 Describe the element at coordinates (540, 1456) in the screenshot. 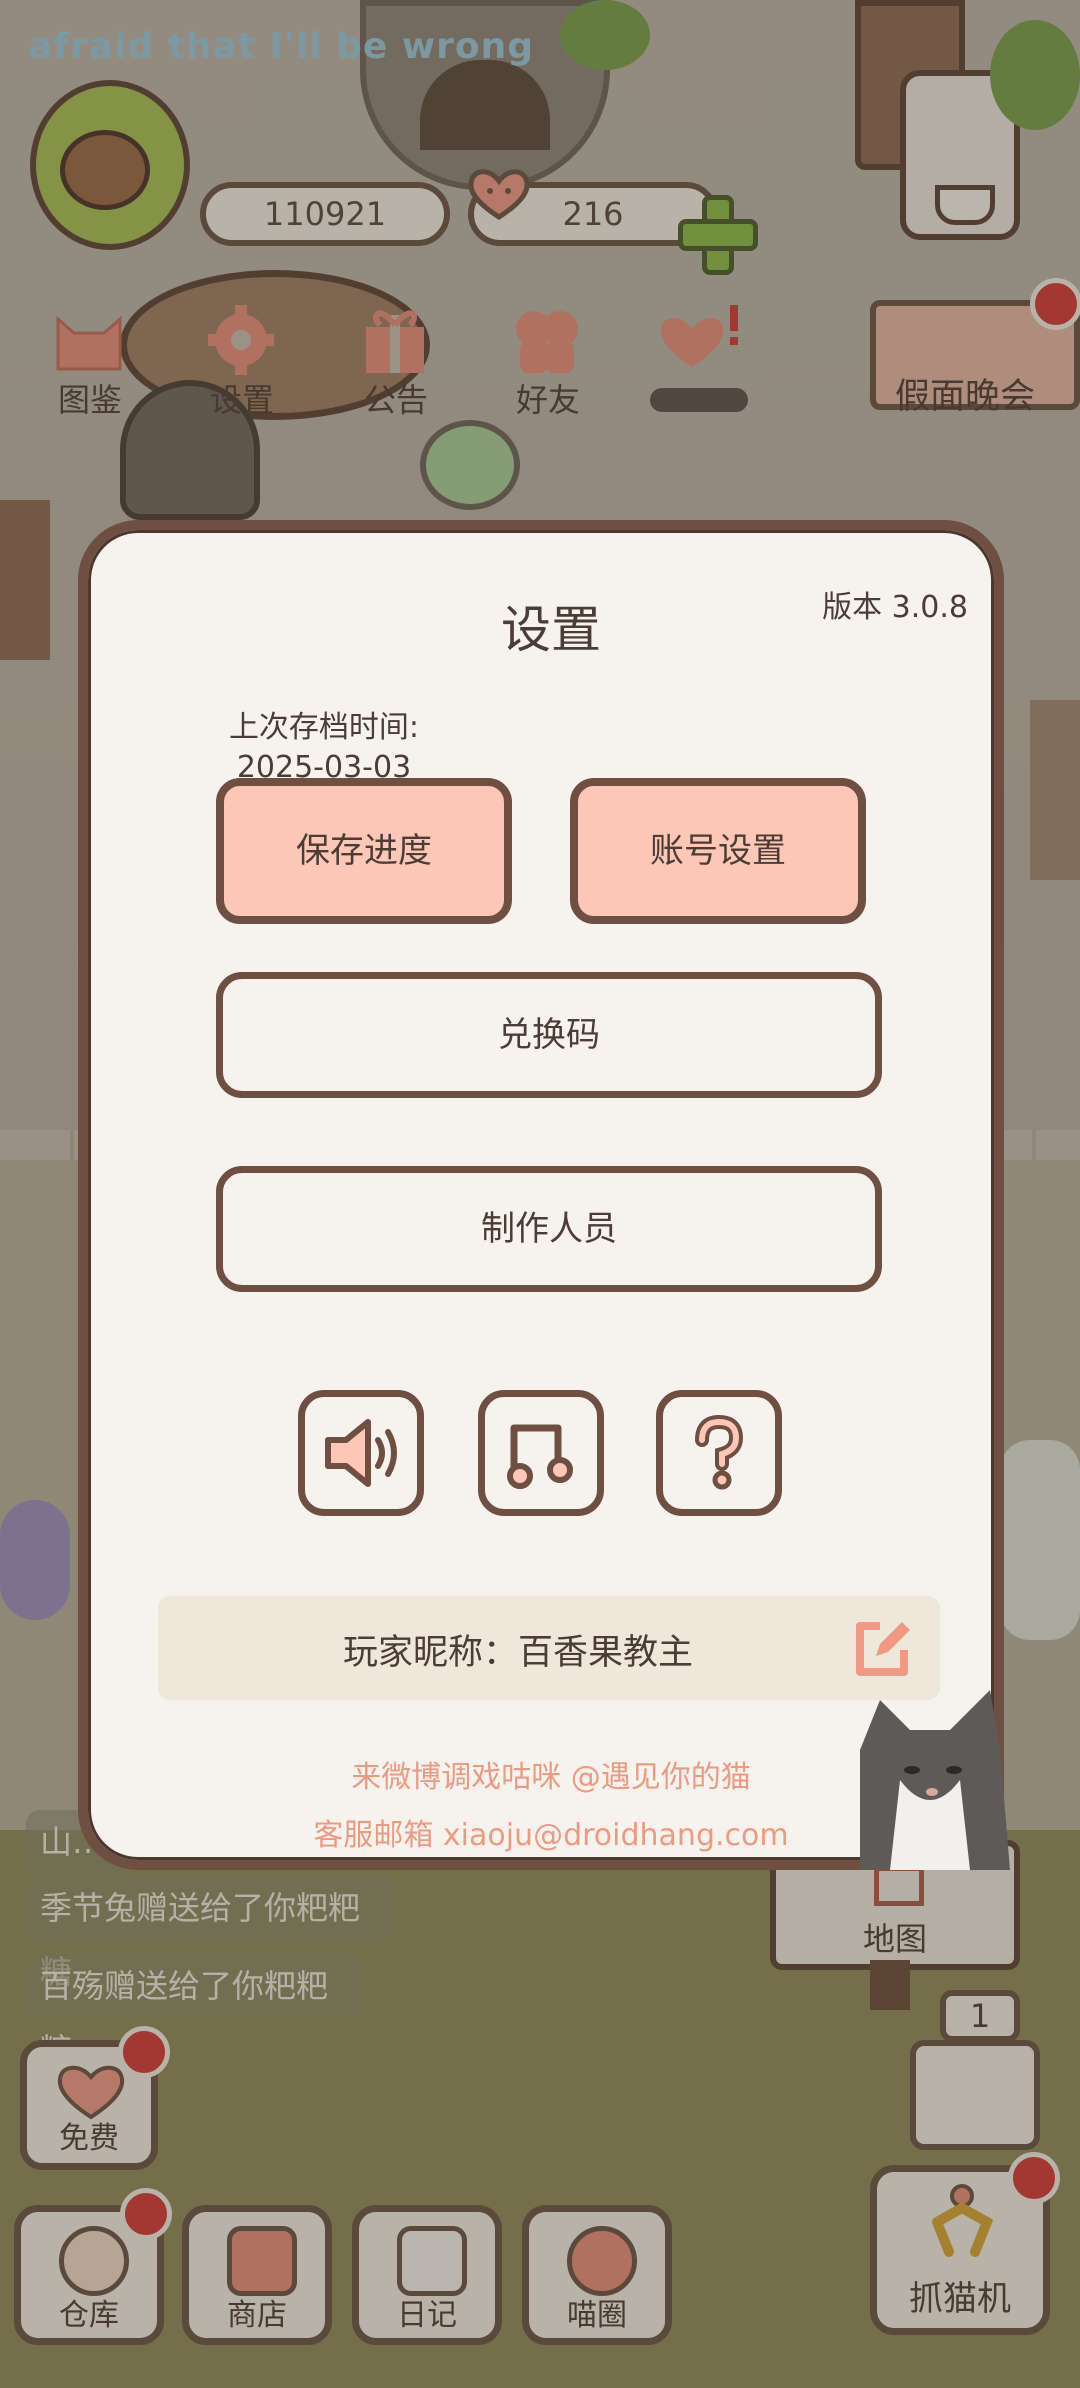

I see `music-note-icon` at that location.